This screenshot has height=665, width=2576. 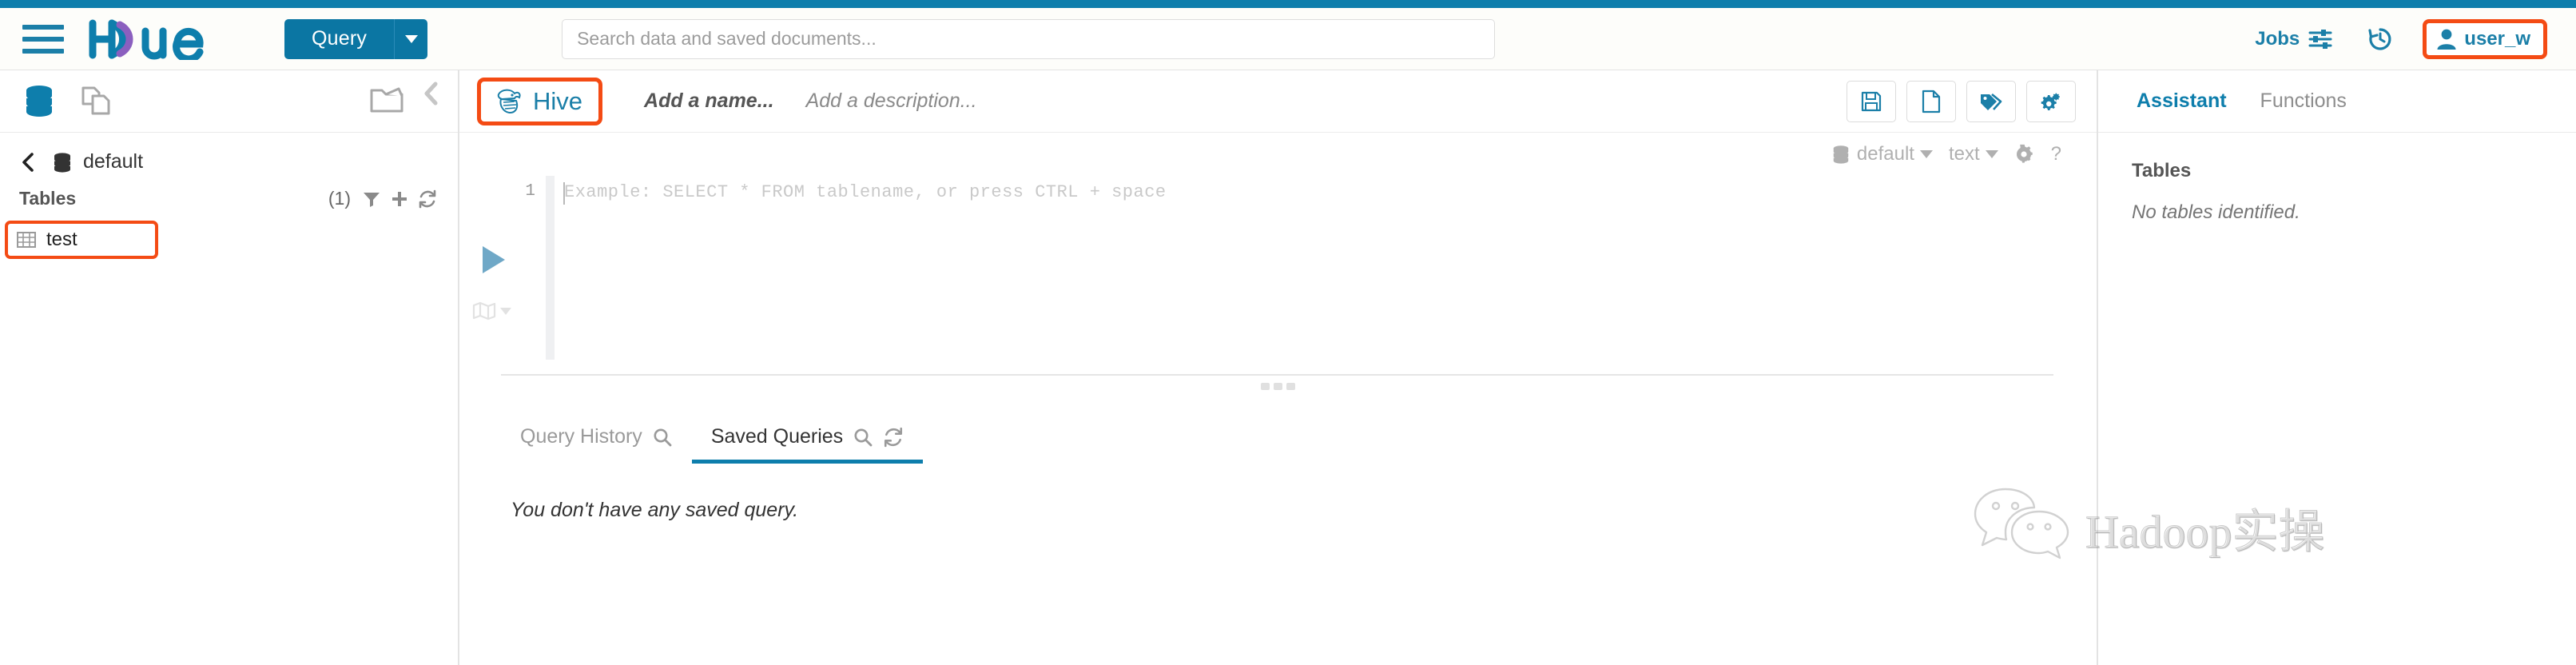 What do you see at coordinates (2162, 170) in the screenshot?
I see `assistant-section-title: Tables` at bounding box center [2162, 170].